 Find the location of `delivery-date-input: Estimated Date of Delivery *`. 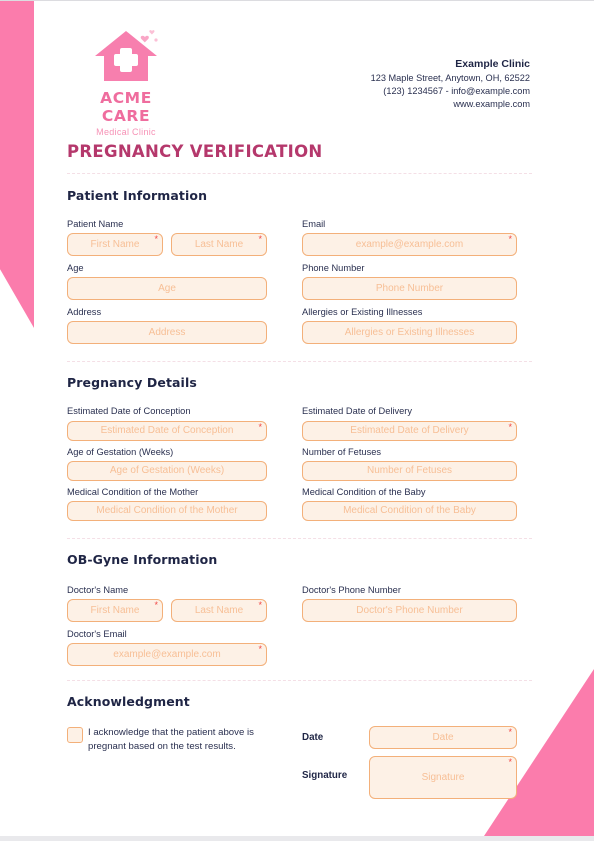

delivery-date-input: Estimated Date of Delivery * is located at coordinates (409, 430).